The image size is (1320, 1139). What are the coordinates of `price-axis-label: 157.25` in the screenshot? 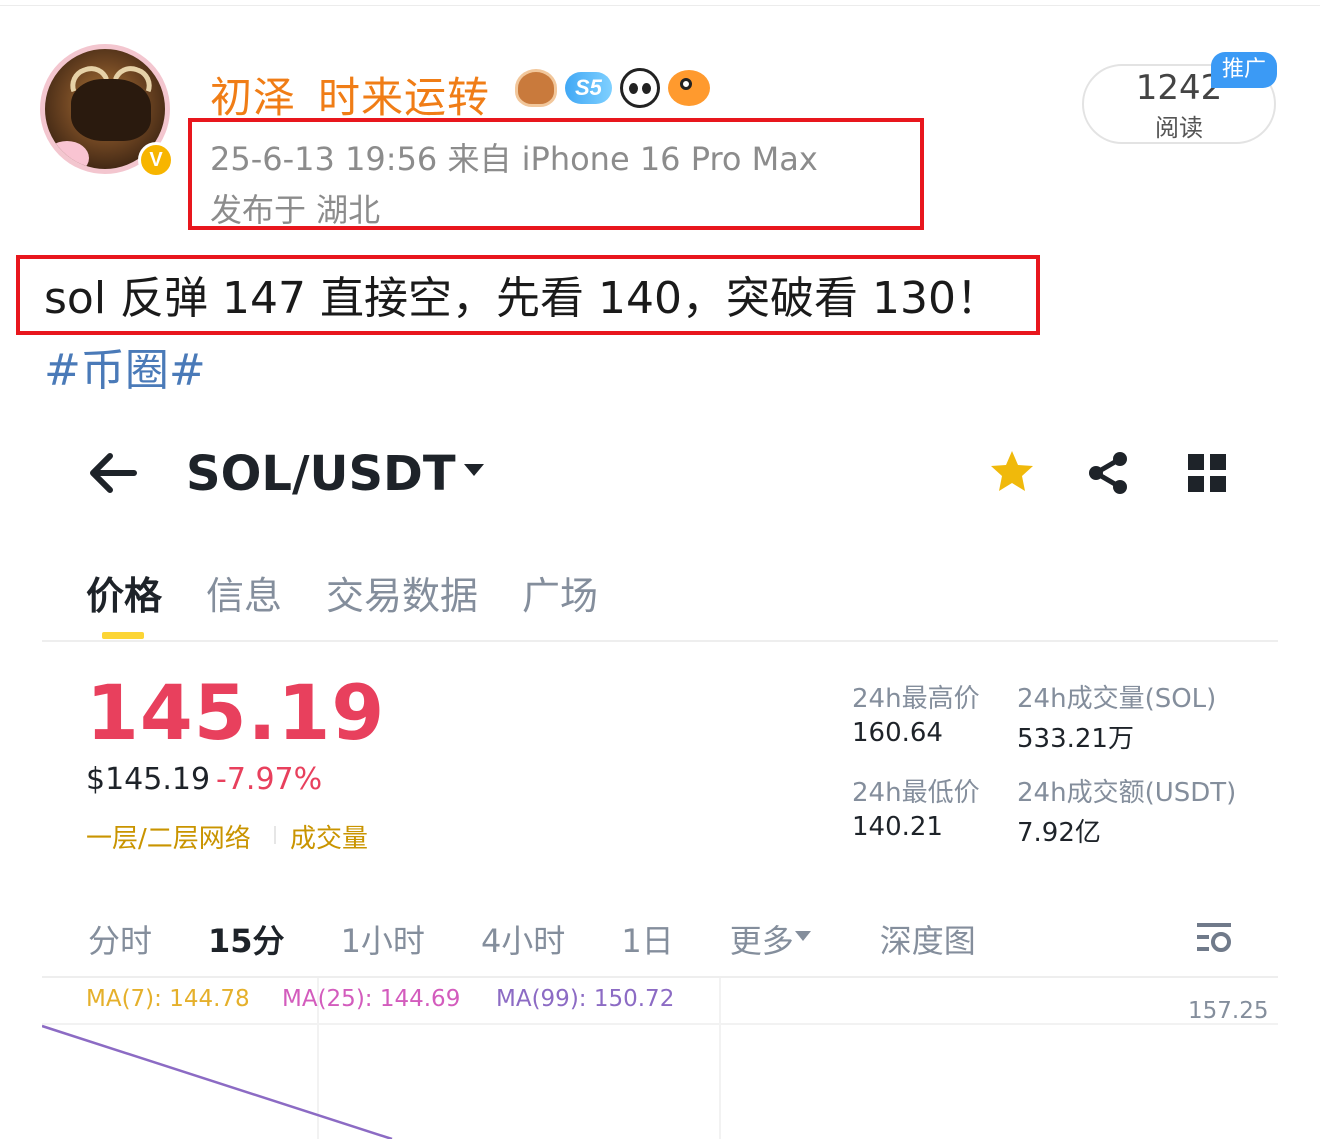 It's located at (1228, 1011).